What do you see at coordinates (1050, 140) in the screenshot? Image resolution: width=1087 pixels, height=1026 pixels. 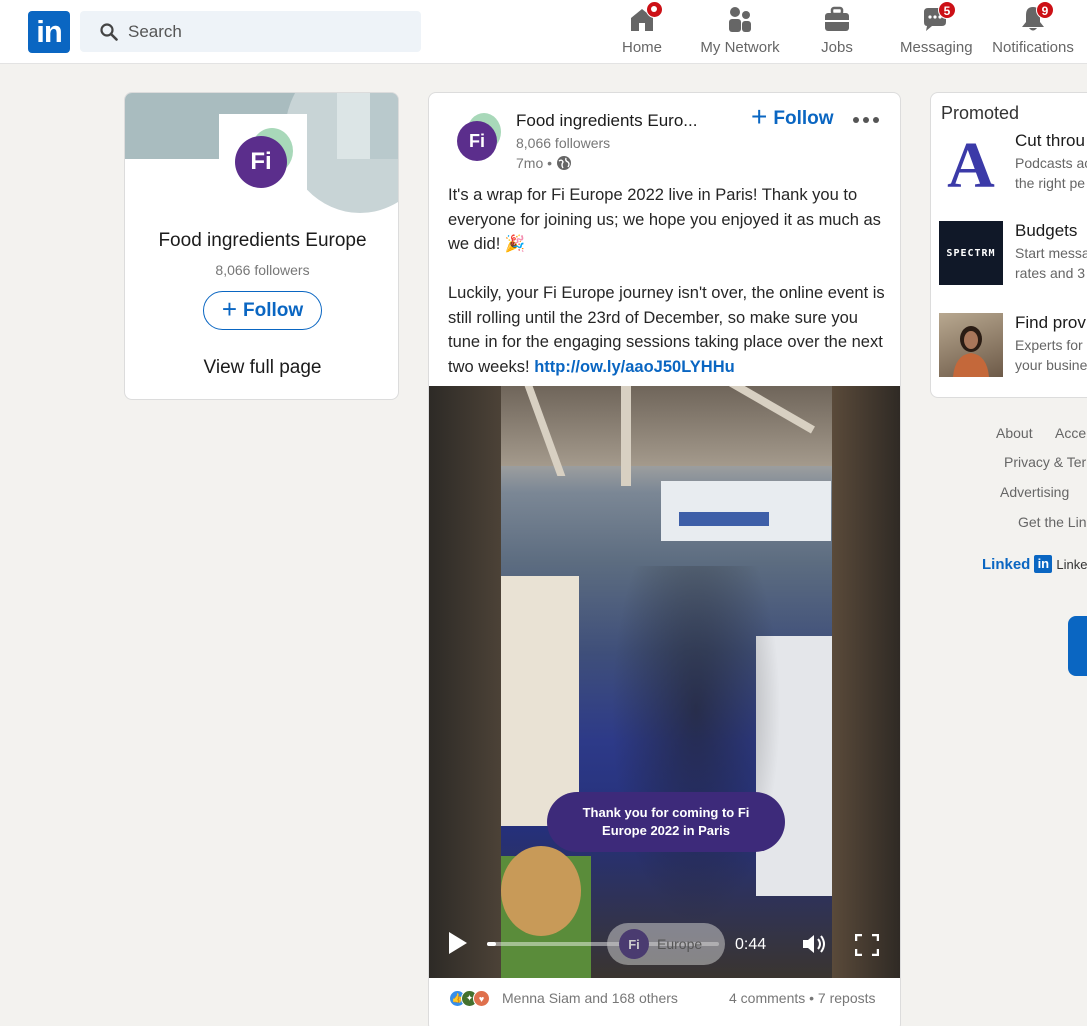 I see `ad-title: Cut throu` at bounding box center [1050, 140].